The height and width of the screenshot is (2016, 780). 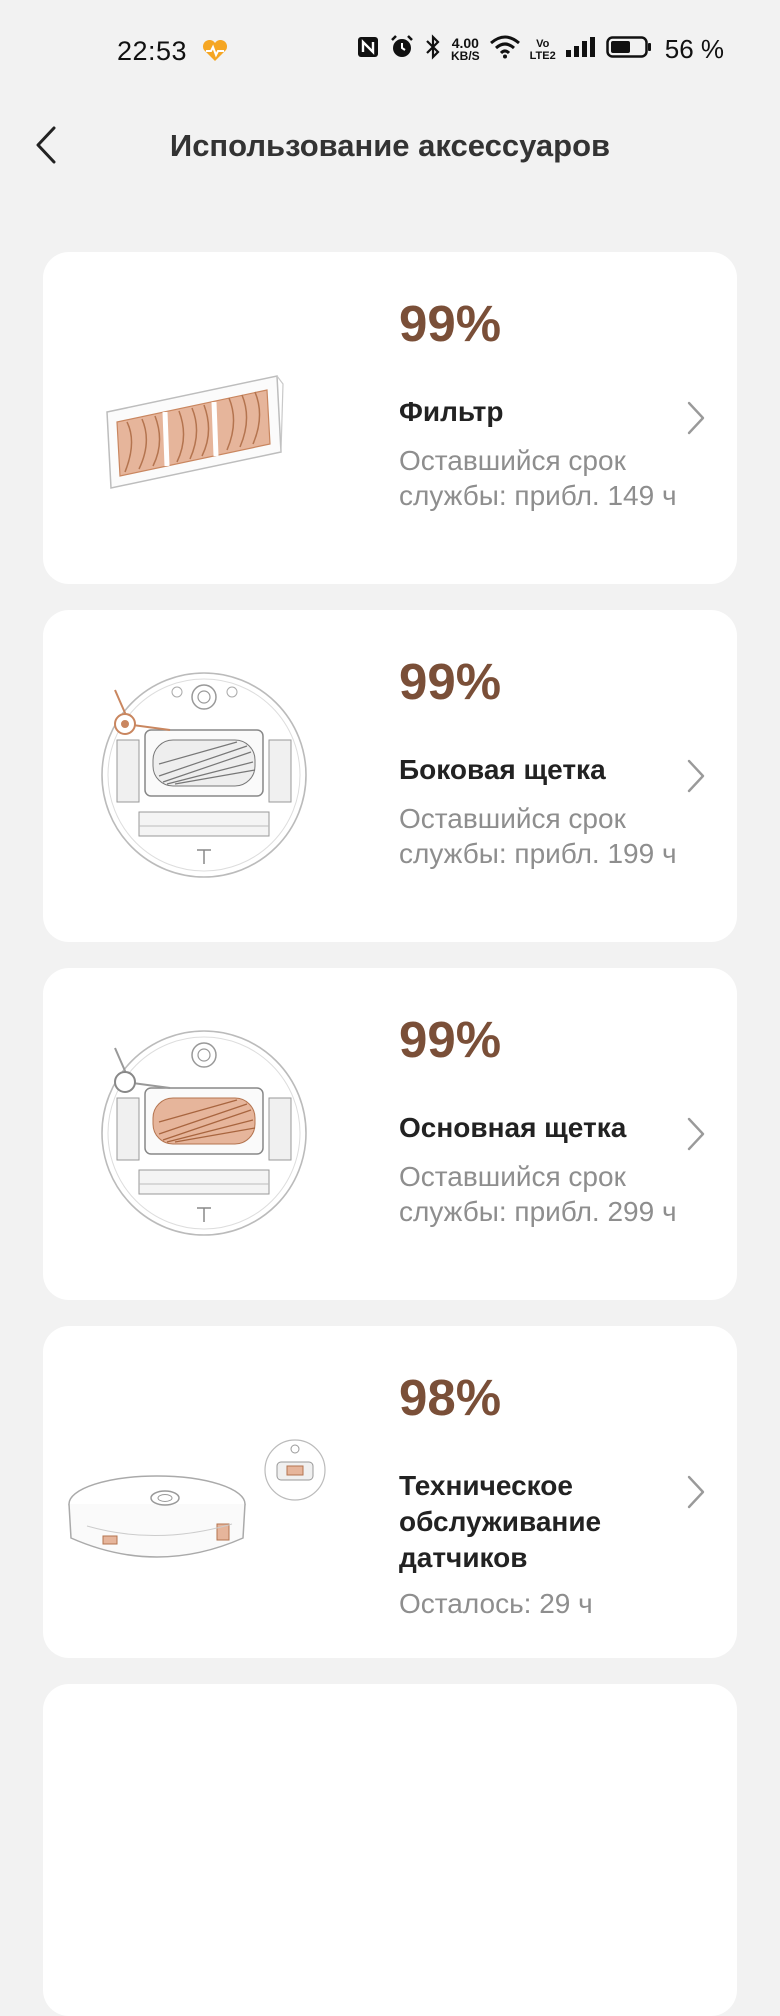 I want to click on accessory-remaining: Осталось: 29 ч, so click(x=496, y=1603).